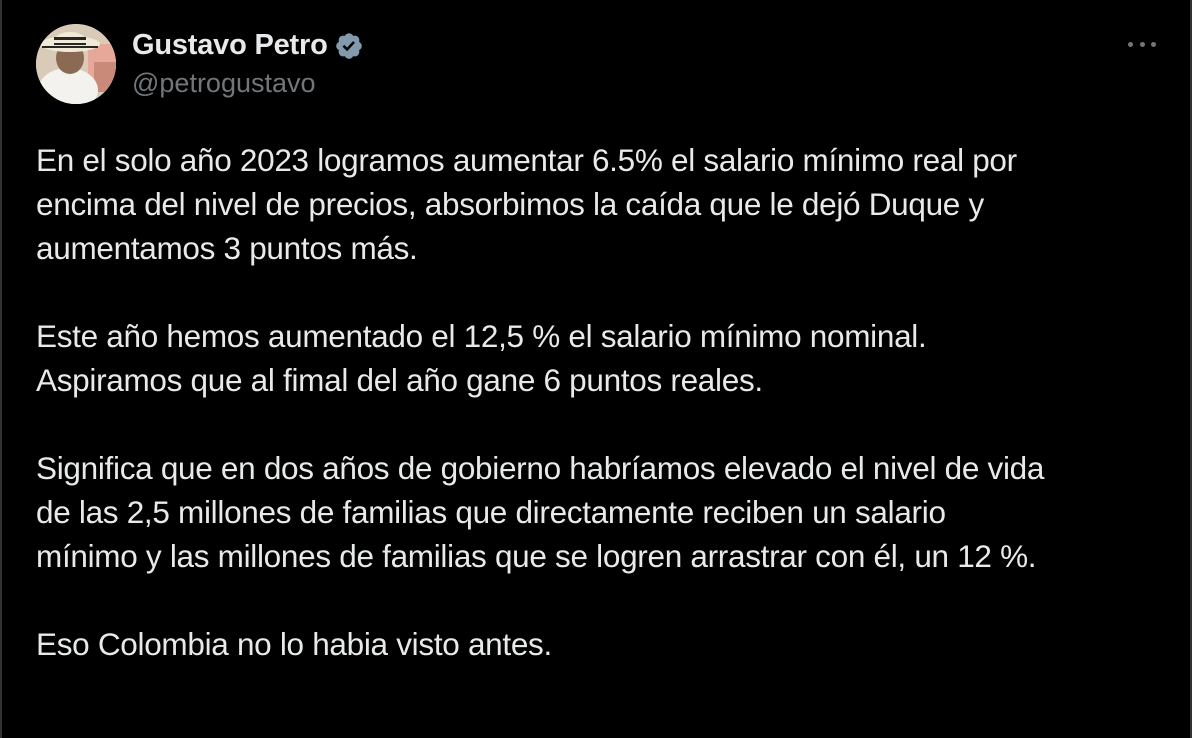 Image resolution: width=1192 pixels, height=738 pixels. I want to click on author-identity: Gustavo Petro @petrogustavo, so click(248, 64).